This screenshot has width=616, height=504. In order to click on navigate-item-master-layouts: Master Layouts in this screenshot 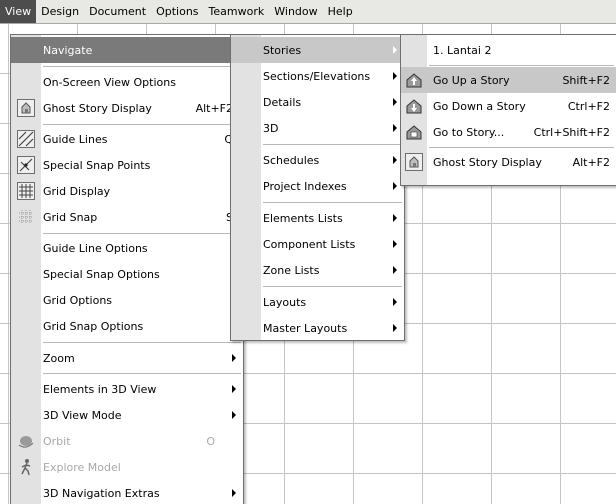, I will do `click(317, 328)`.